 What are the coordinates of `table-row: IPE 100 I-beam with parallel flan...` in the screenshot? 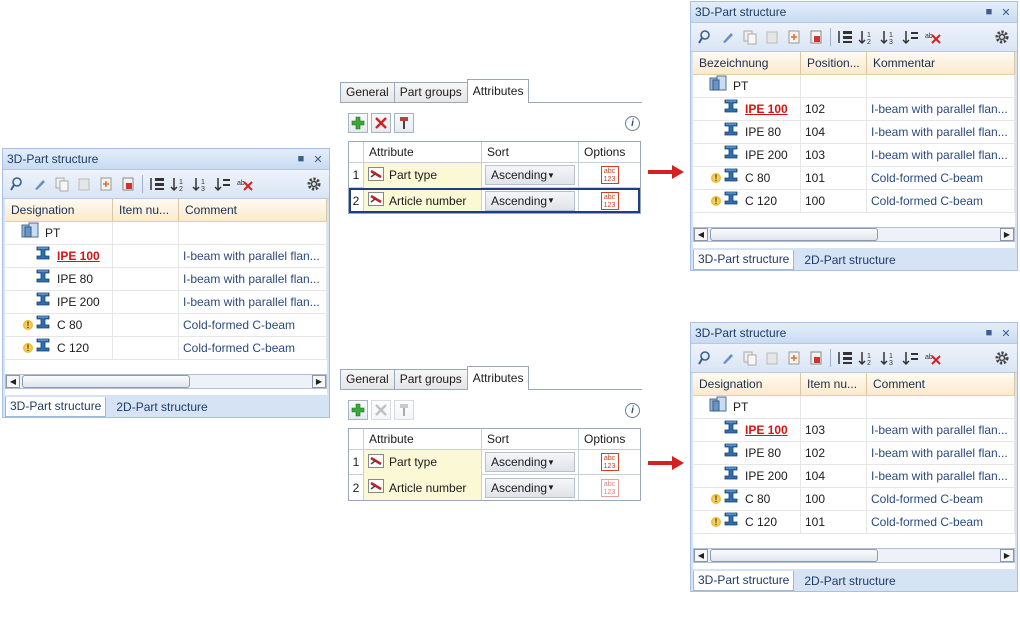 It's located at (166, 256).